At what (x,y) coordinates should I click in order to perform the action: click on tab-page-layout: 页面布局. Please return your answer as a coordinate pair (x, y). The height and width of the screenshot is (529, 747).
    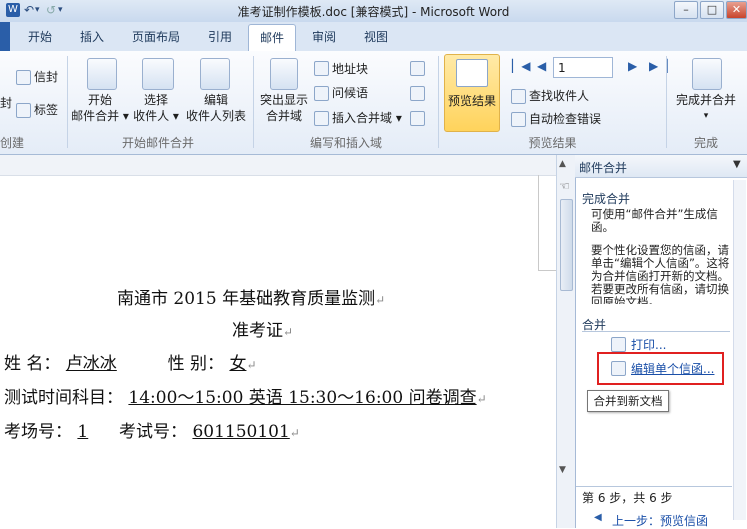
    Looking at the image, I should click on (156, 36).